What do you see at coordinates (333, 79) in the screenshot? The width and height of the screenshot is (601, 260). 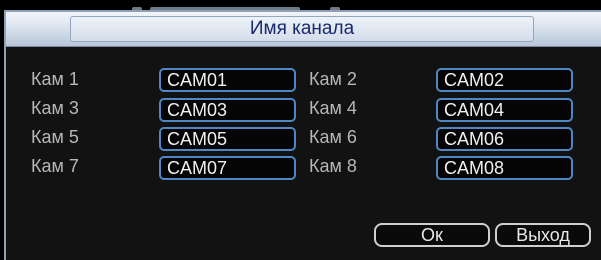 I see `channel-label-2: Кам 2` at bounding box center [333, 79].